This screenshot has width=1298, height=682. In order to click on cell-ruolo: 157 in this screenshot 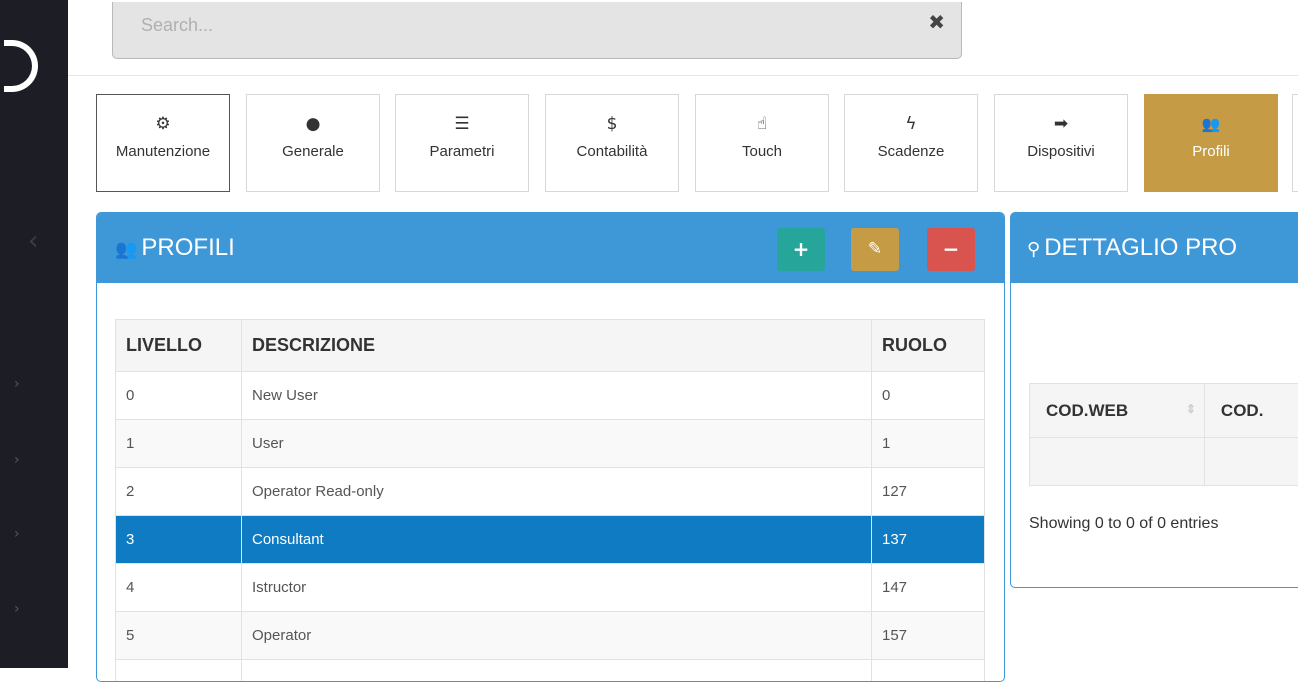, I will do `click(928, 636)`.